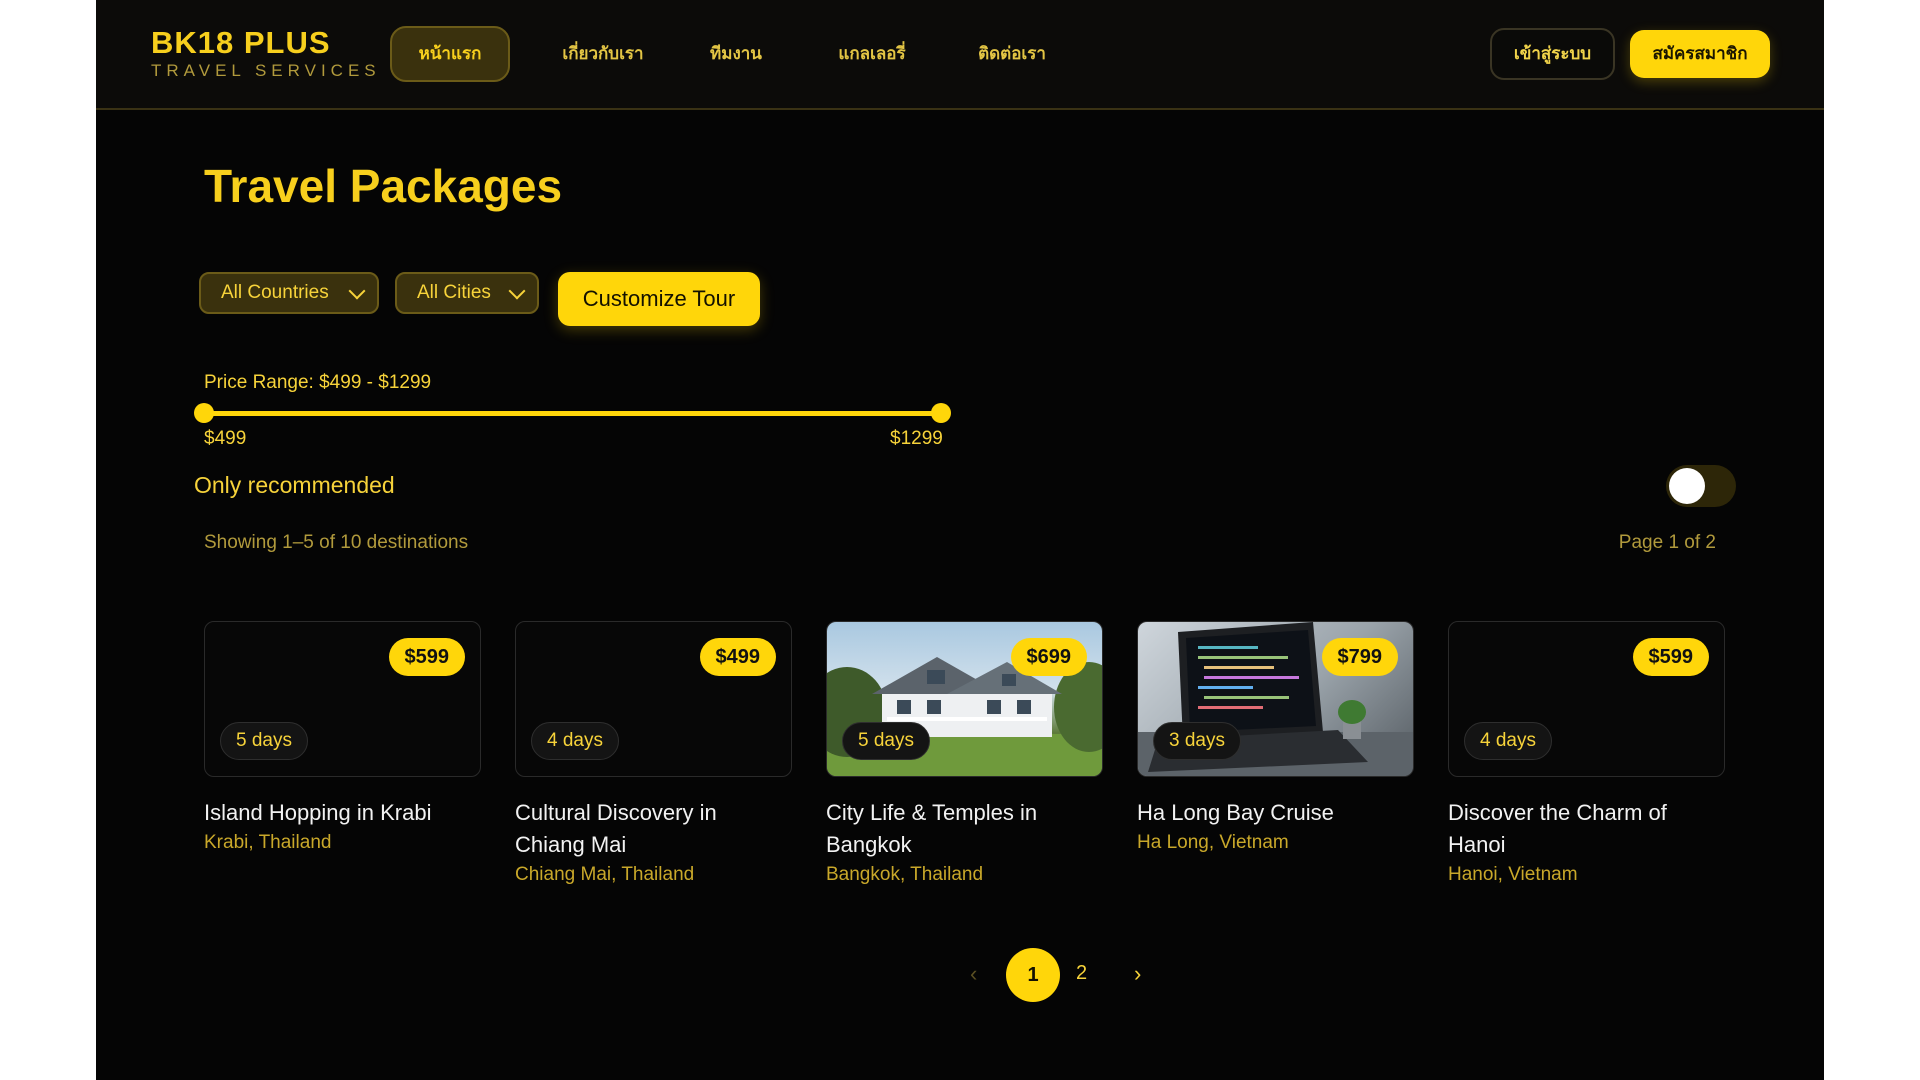  Describe the element at coordinates (1359, 657) in the screenshot. I see `price-badge: $799` at that location.